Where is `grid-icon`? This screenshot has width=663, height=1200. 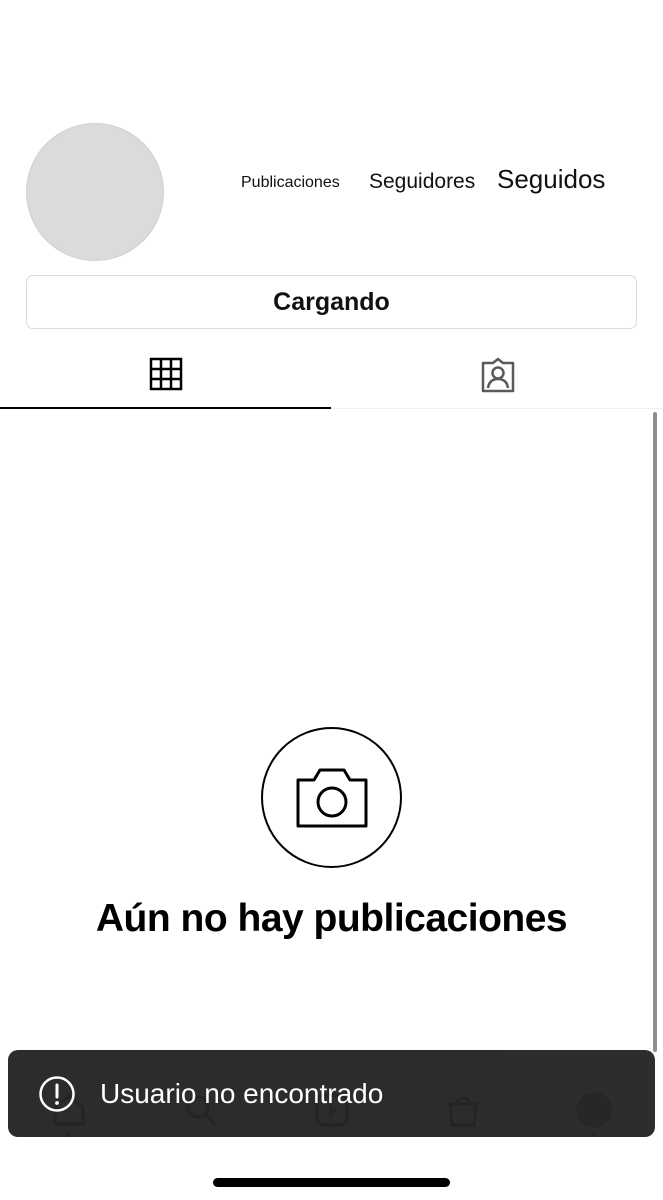
grid-icon is located at coordinates (165, 373).